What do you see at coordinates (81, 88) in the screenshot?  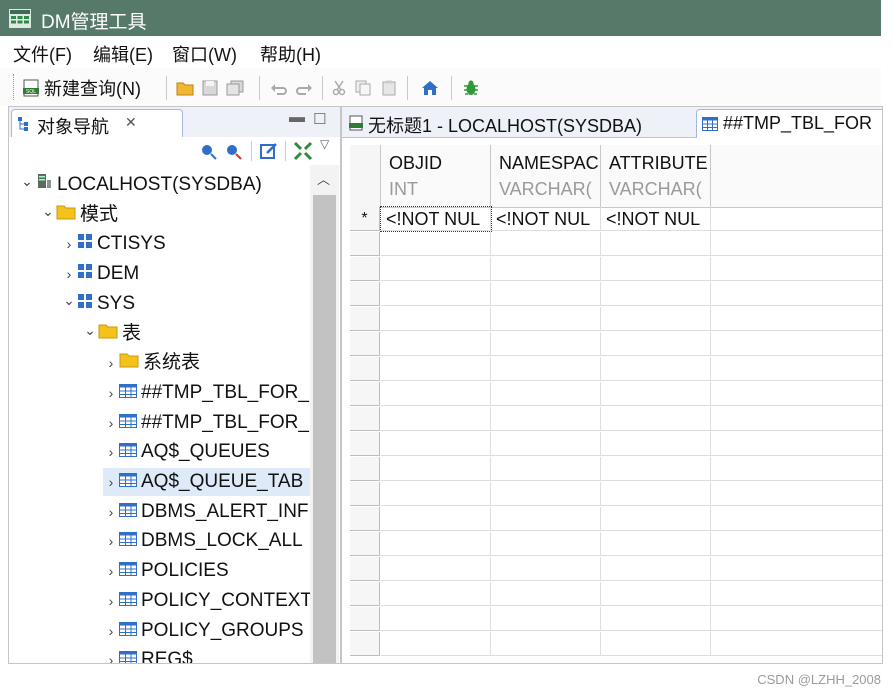 I see `new-query-button: SQL 新建查询(N)` at bounding box center [81, 88].